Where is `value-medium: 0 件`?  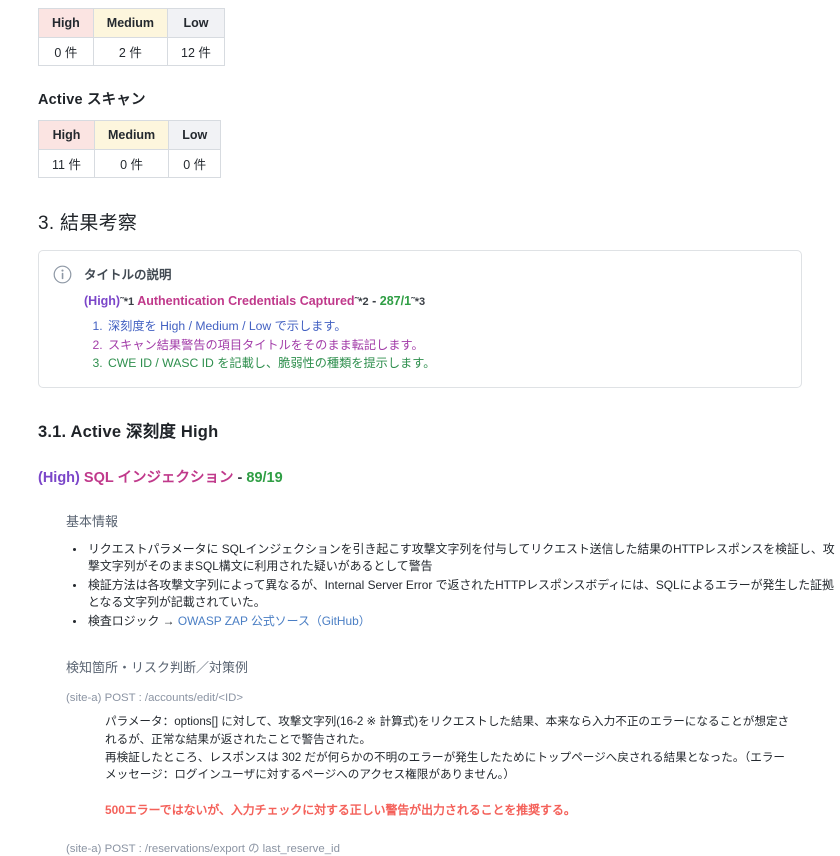
value-medium: 0 件 is located at coordinates (131, 163).